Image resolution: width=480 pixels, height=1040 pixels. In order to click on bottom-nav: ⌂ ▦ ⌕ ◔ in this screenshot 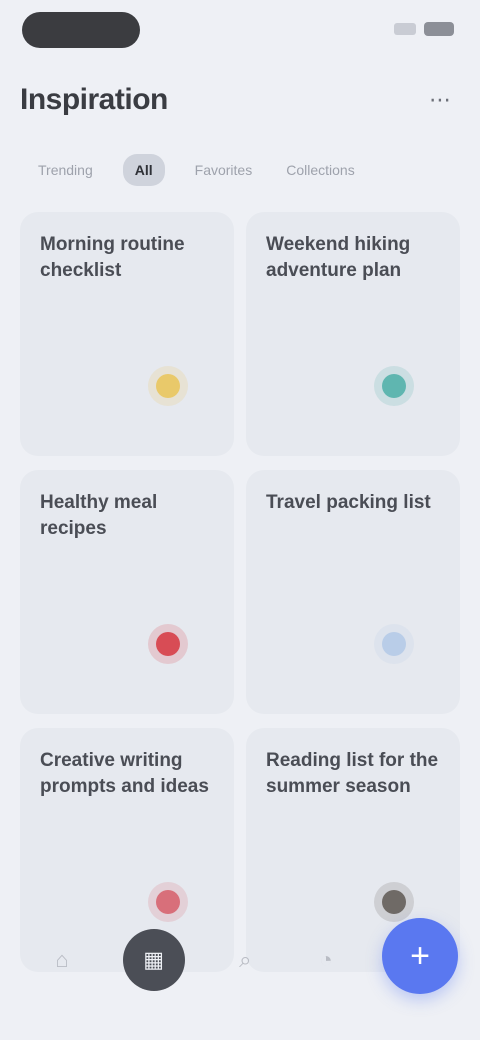, I will do `click(194, 960)`.